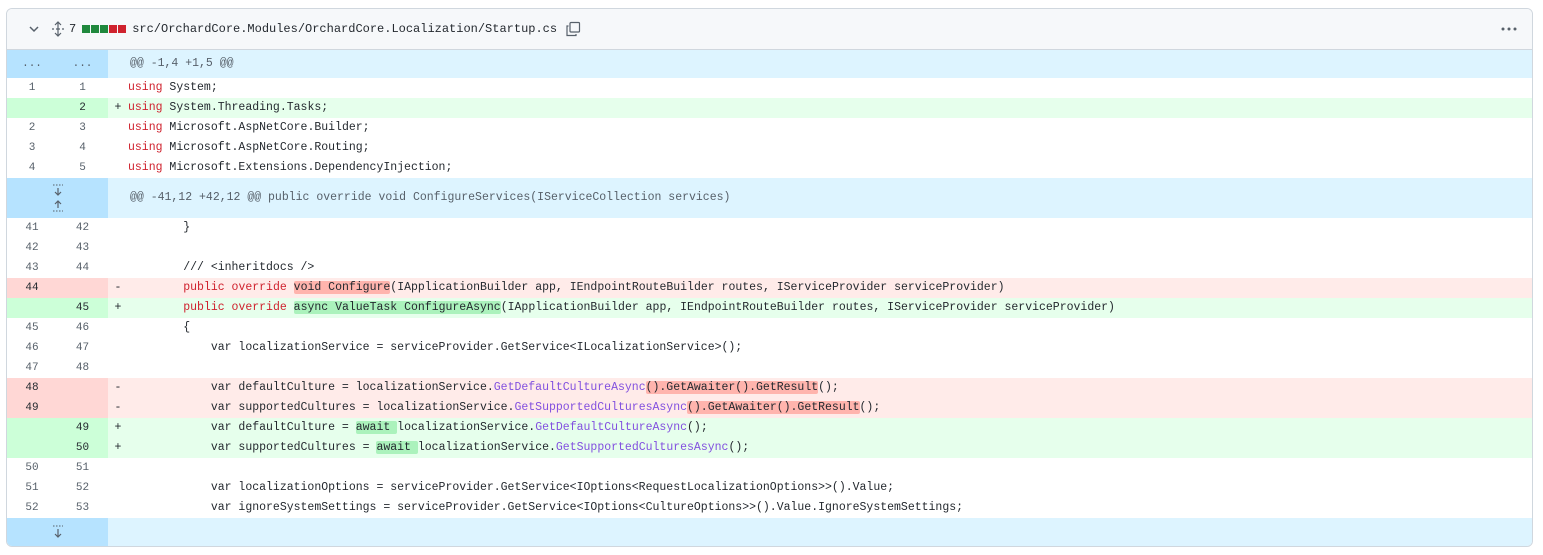  Describe the element at coordinates (204, 307) in the screenshot. I see `code-token: public` at that location.